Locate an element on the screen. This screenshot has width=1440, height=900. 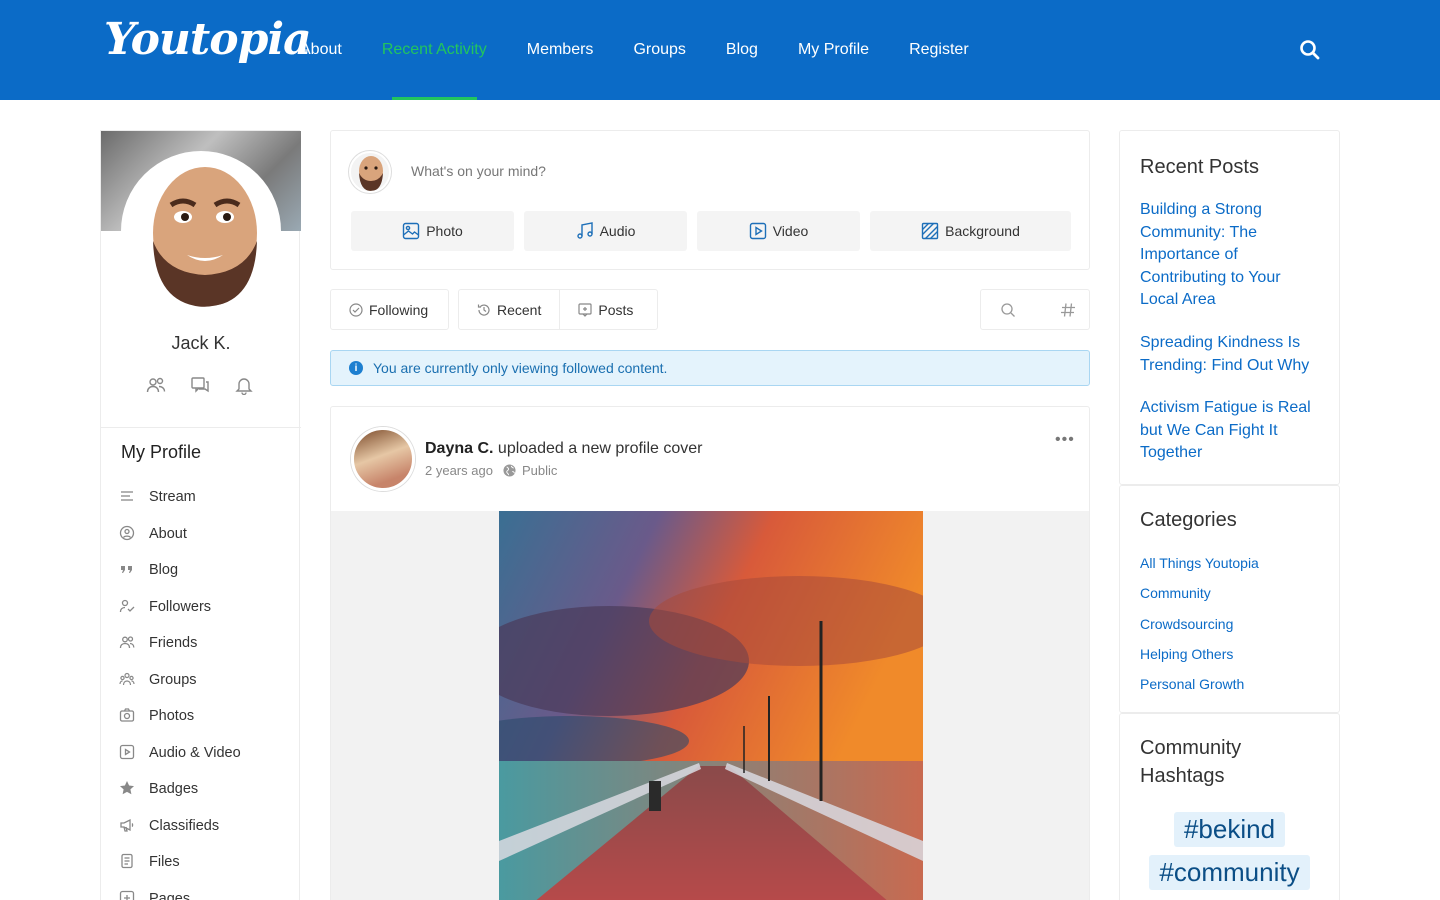
sort-filters: Recent Posts is located at coordinates (558, 309).